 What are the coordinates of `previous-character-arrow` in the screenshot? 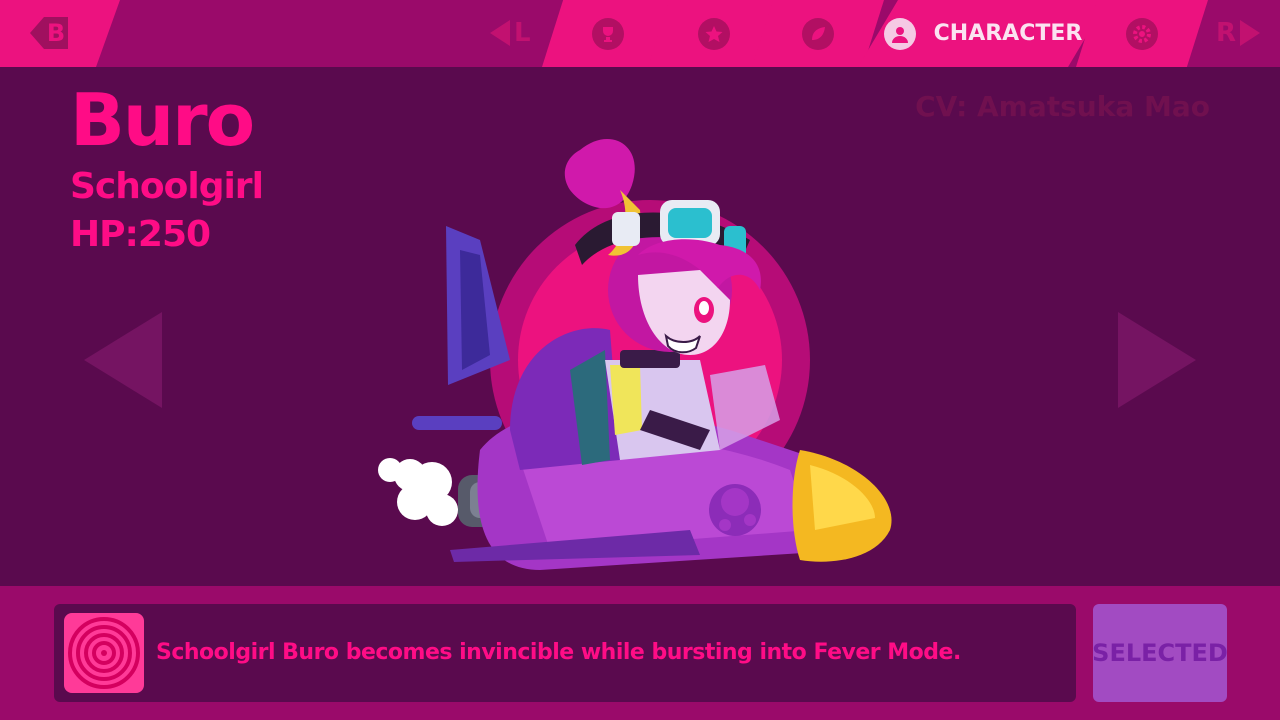 It's located at (123, 360).